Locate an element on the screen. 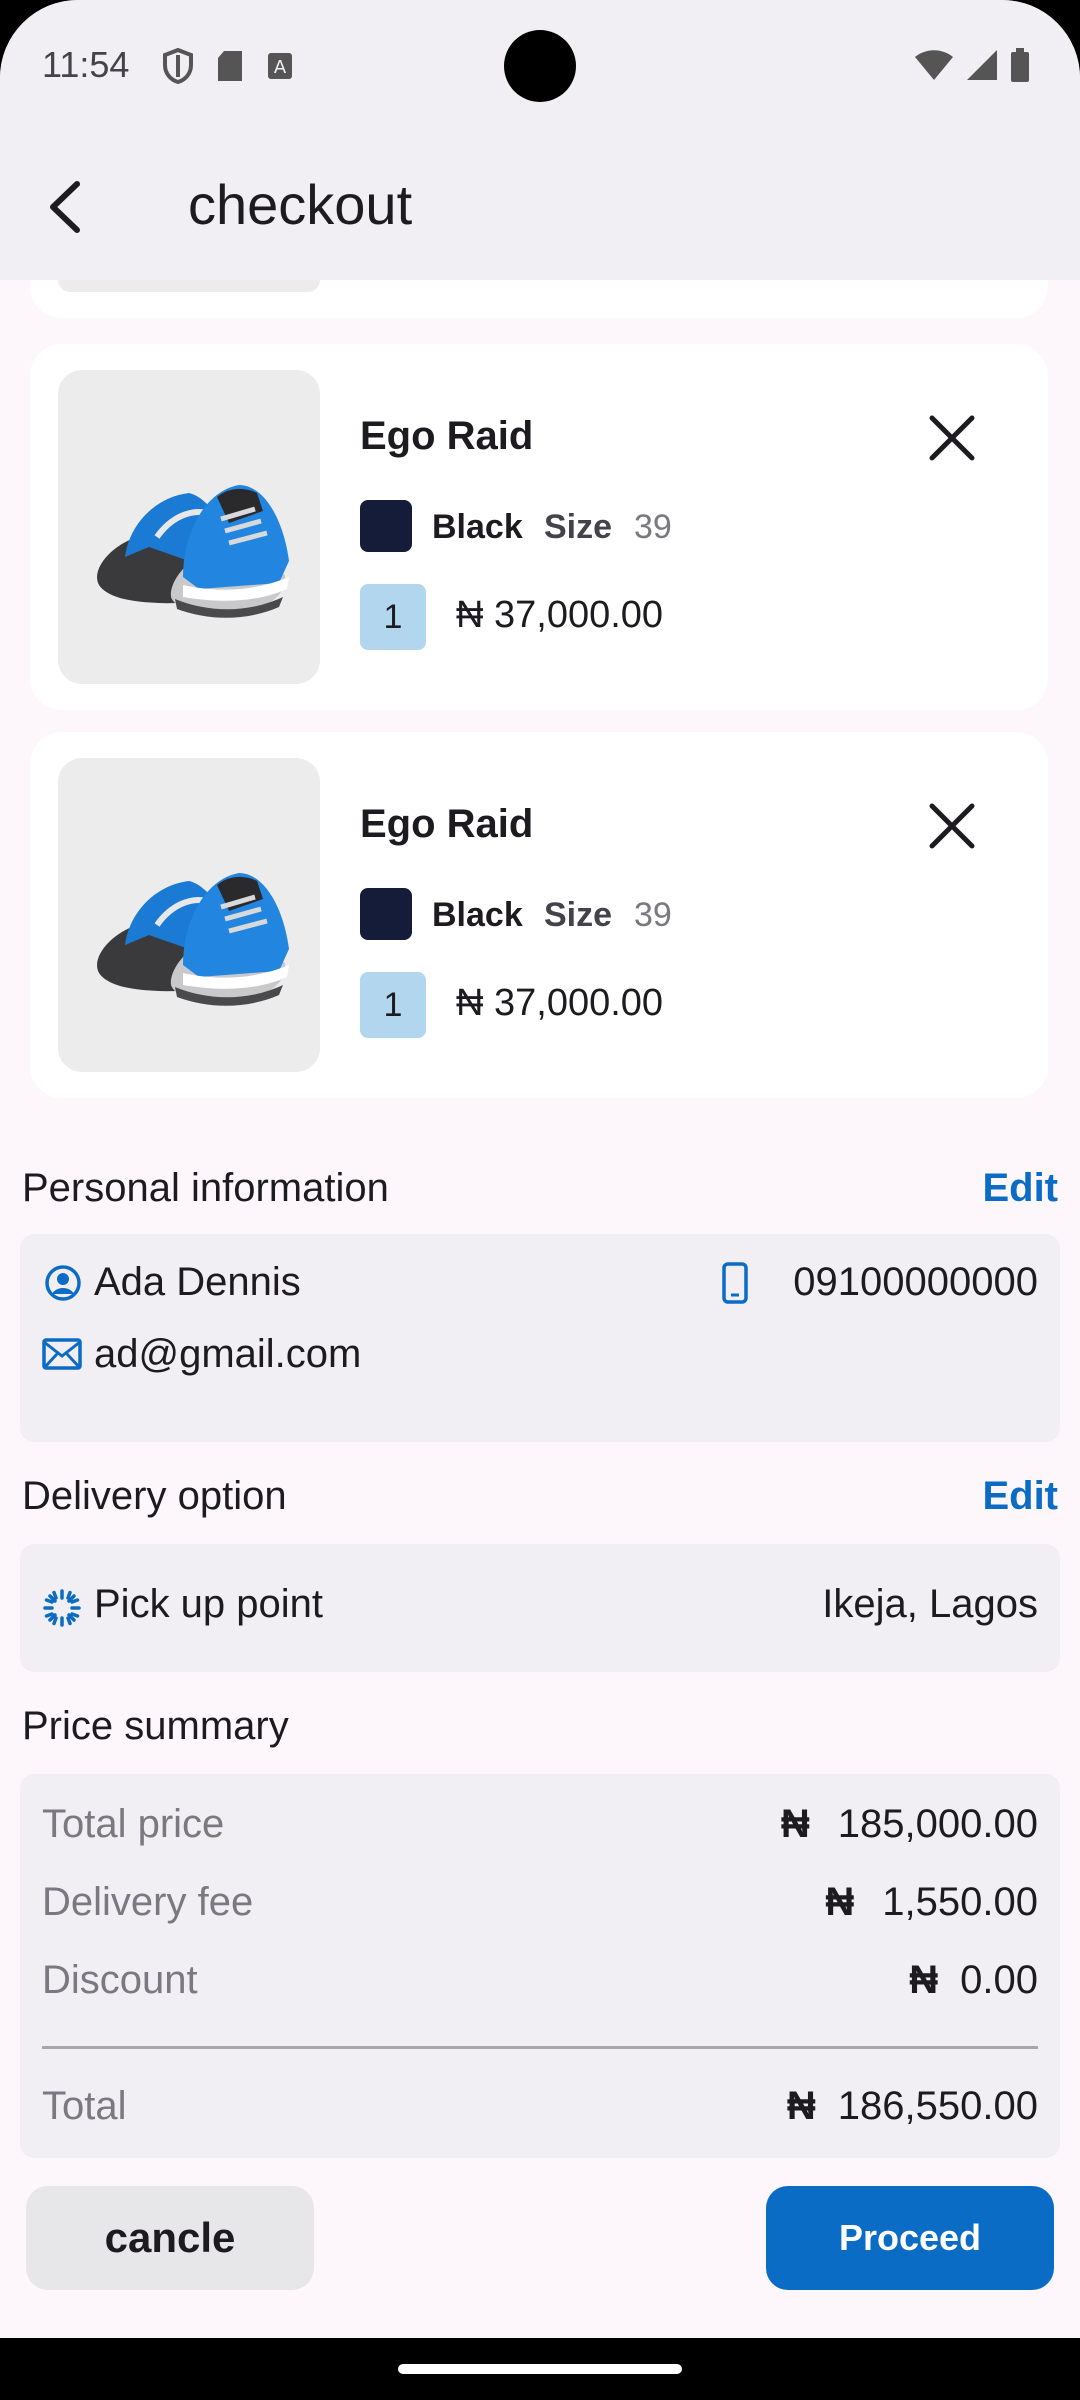  delivery-option-box: Pick up point Ikeja, Lagos is located at coordinates (540, 1608).